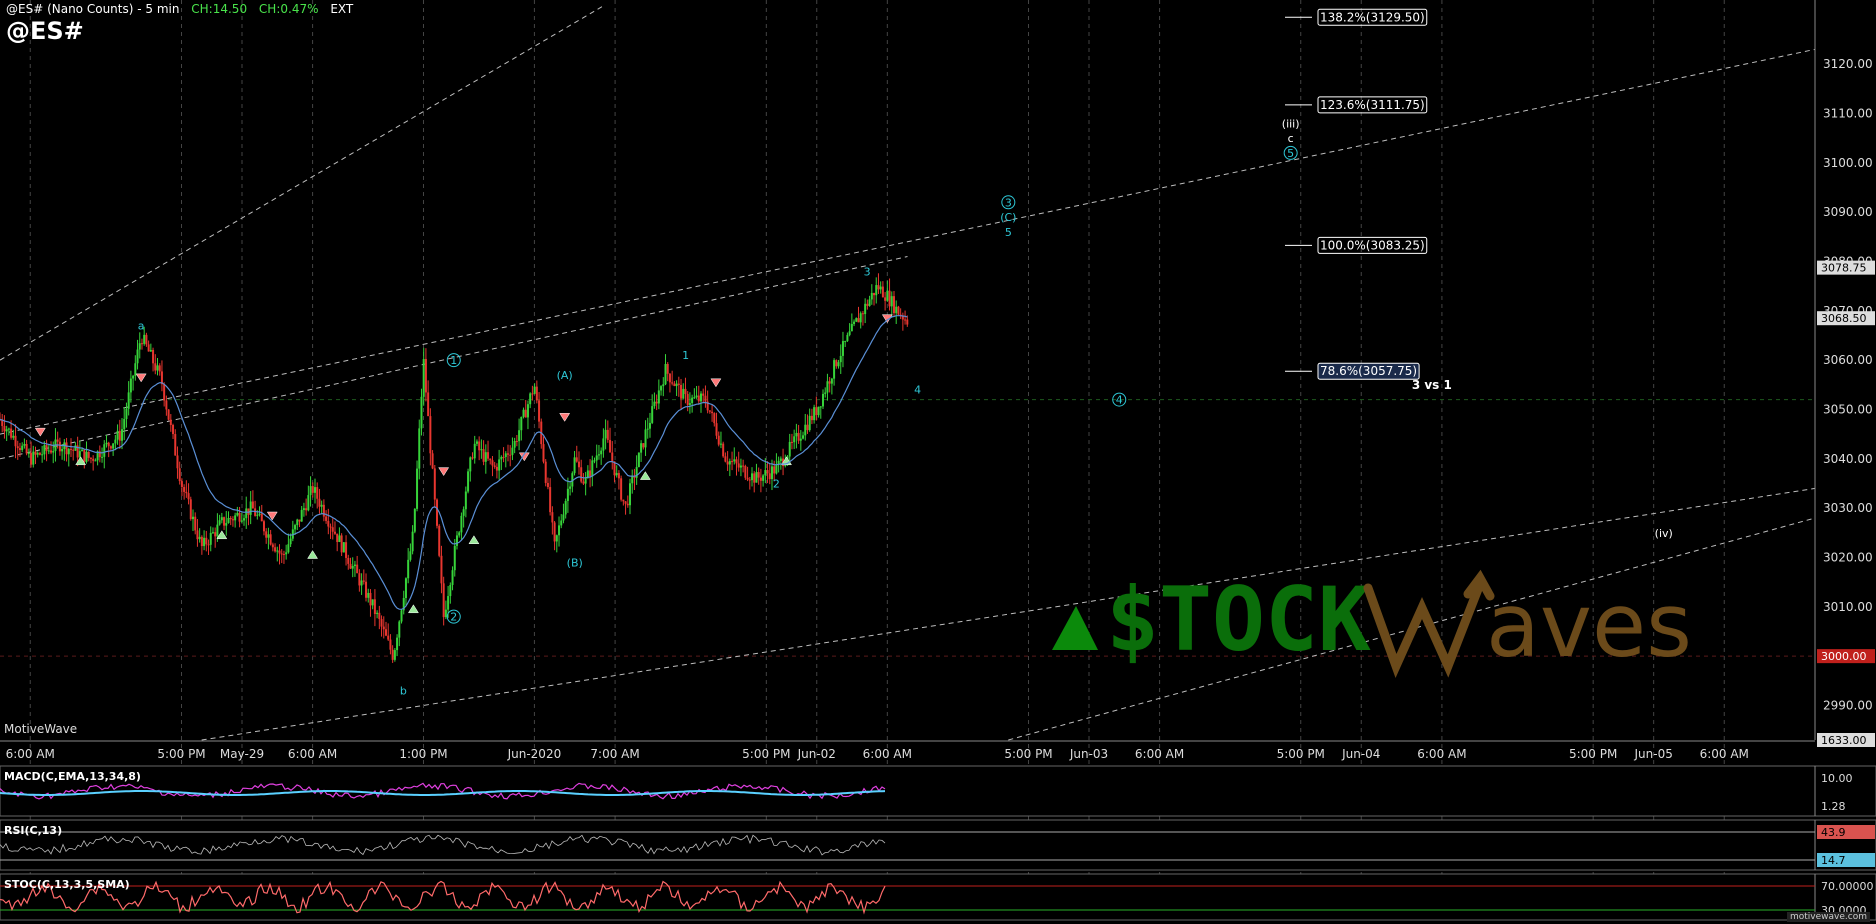 This screenshot has width=1876, height=924. I want to click on price-marker-label: 3000.00, so click(1844, 656).